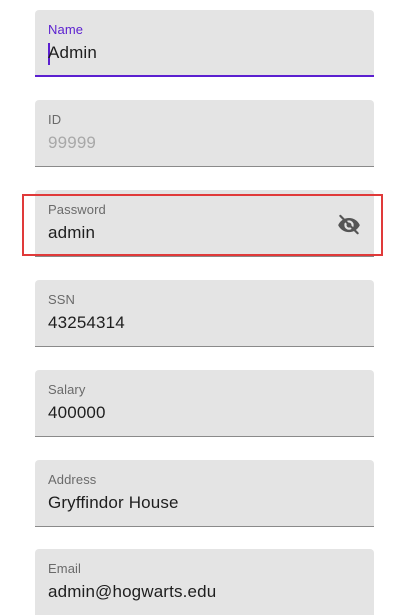 The height and width of the screenshot is (615, 418). What do you see at coordinates (204, 43) in the screenshot?
I see `name-field: Name Admin` at bounding box center [204, 43].